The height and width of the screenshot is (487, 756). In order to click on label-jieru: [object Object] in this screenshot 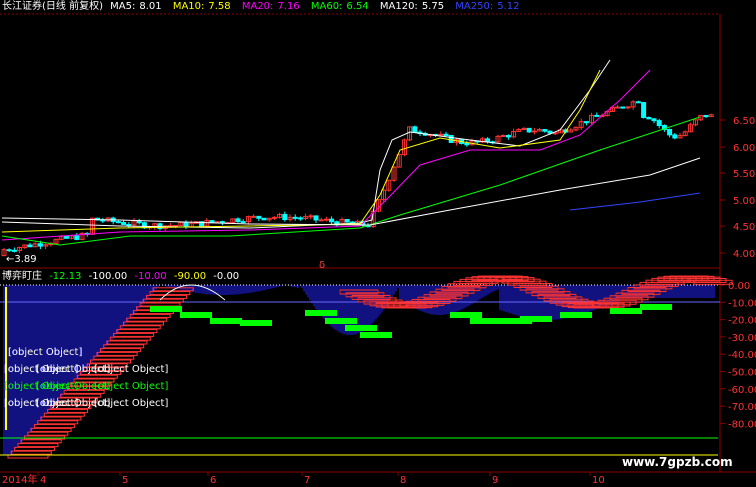, I will do `click(45, 352)`.